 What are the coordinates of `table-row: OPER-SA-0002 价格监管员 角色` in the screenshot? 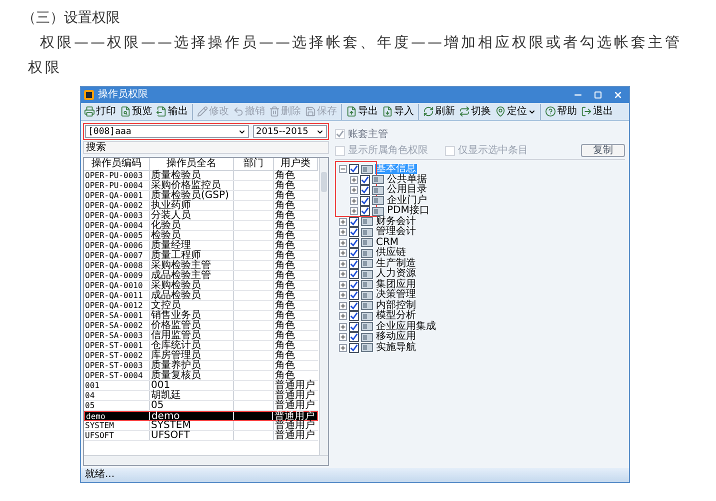 It's located at (201, 326).